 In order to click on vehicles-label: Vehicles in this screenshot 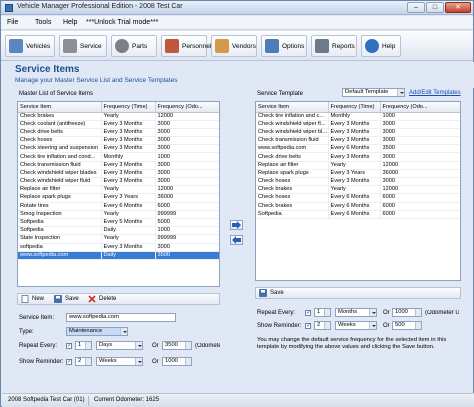, I will do `click(38, 46)`.